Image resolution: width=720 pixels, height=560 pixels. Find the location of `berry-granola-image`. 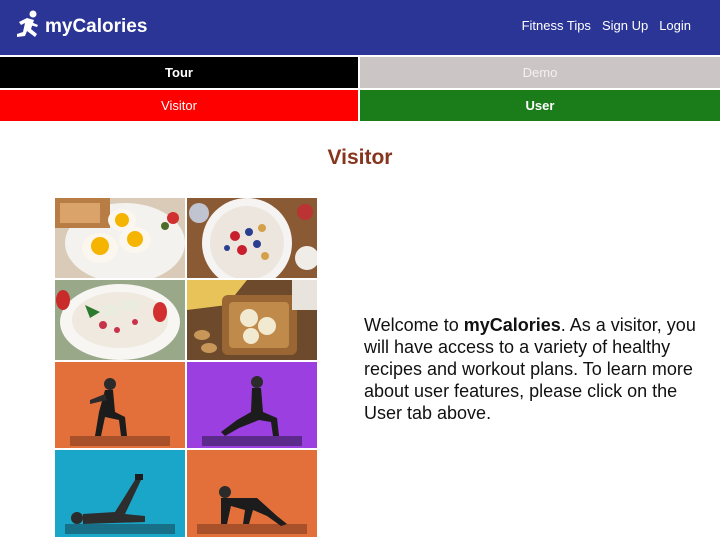

berry-granola-image is located at coordinates (252, 238).